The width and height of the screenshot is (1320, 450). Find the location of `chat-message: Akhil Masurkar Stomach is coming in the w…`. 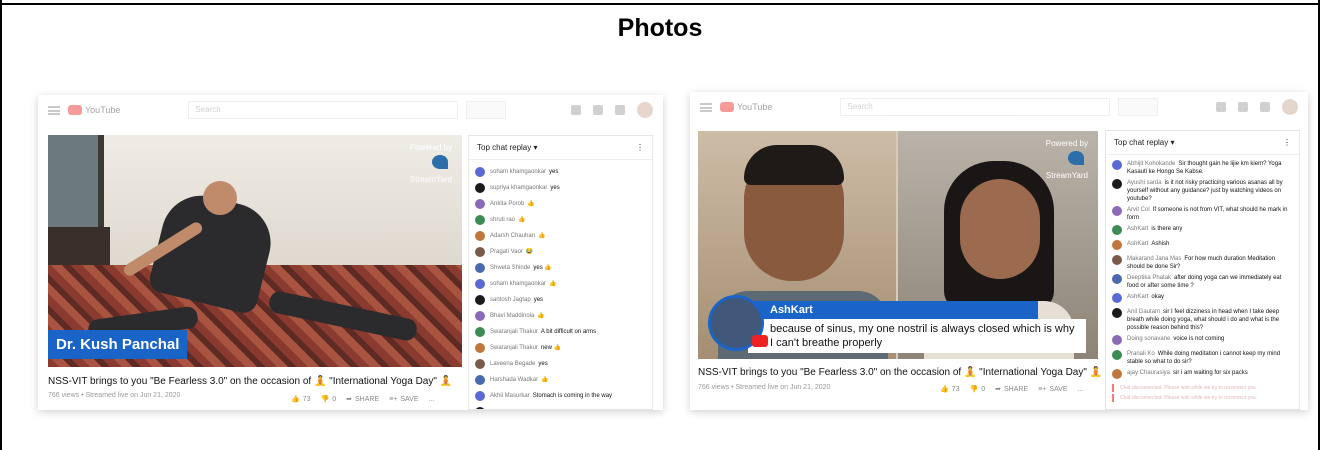

chat-message: Akhil Masurkar Stomach is coming in the w… is located at coordinates (560, 396).